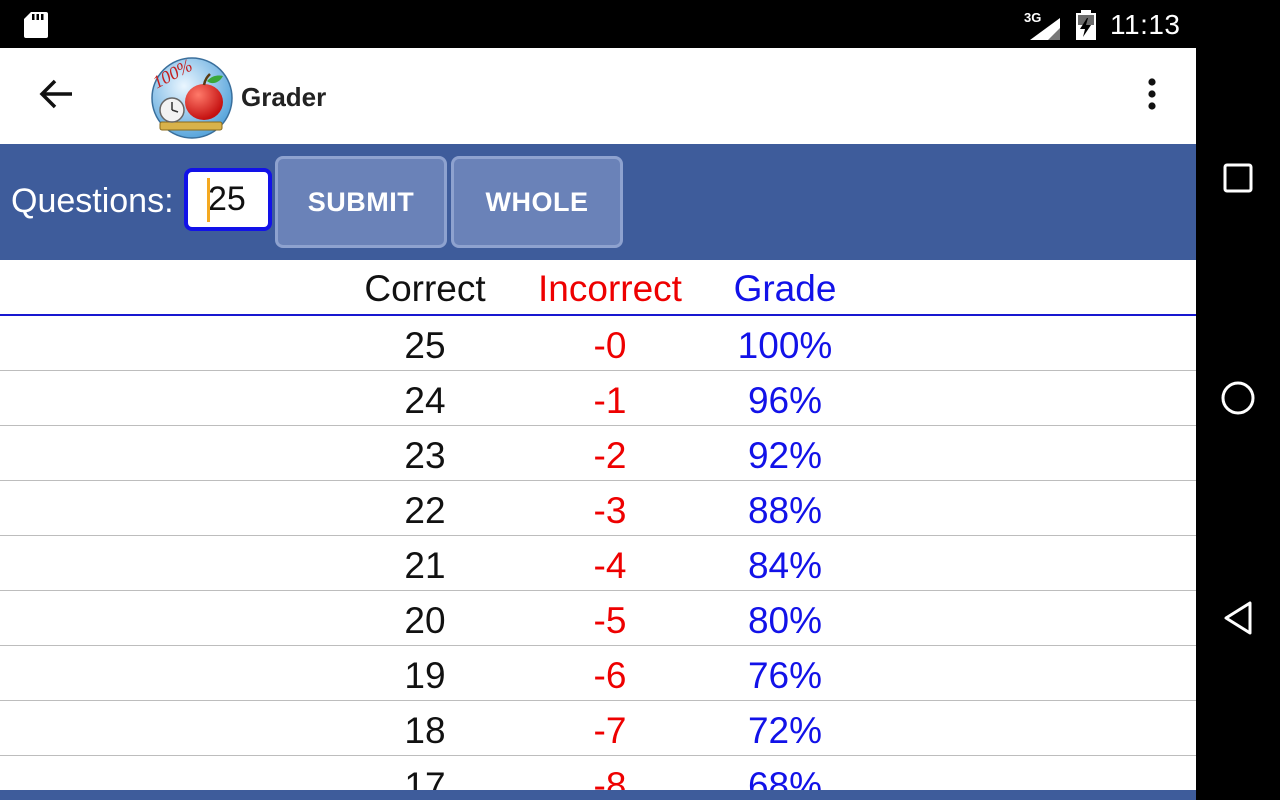 Image resolution: width=1280 pixels, height=800 pixels. What do you see at coordinates (425, 675) in the screenshot?
I see `correct-cell: 19` at bounding box center [425, 675].